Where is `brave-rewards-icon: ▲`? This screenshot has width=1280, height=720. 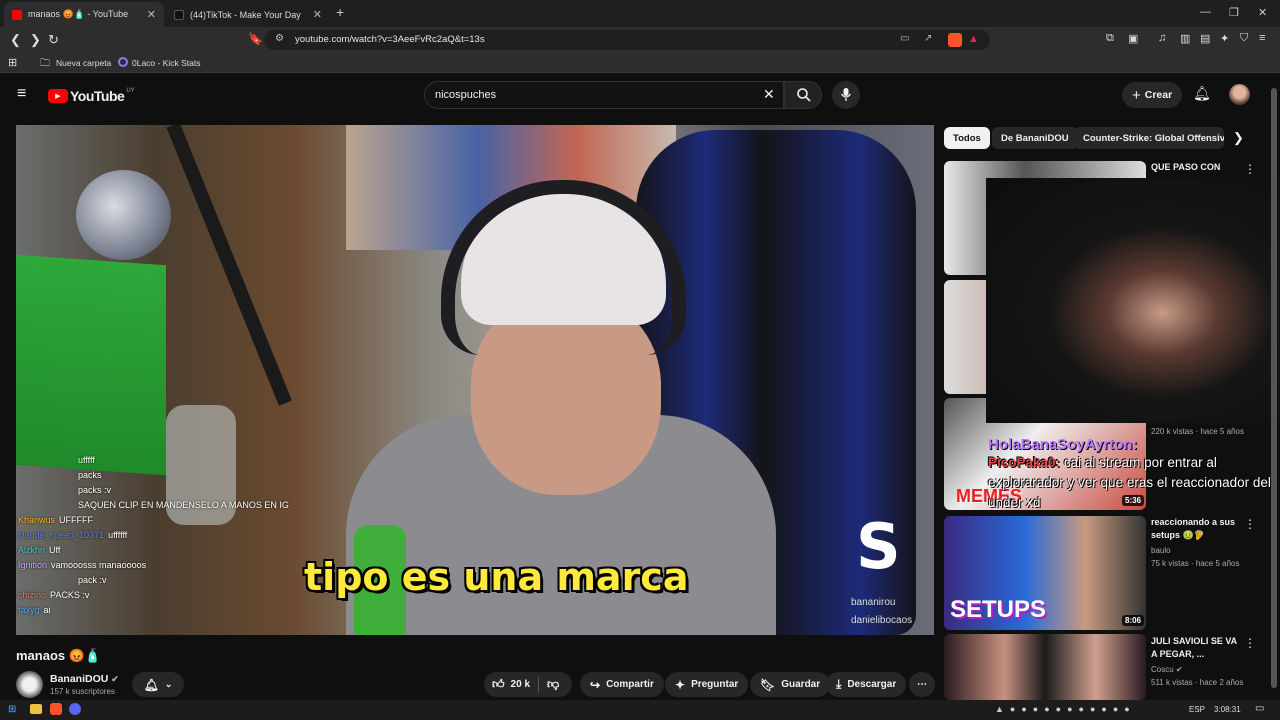
brave-rewards-icon: ▲ is located at coordinates (973, 39).